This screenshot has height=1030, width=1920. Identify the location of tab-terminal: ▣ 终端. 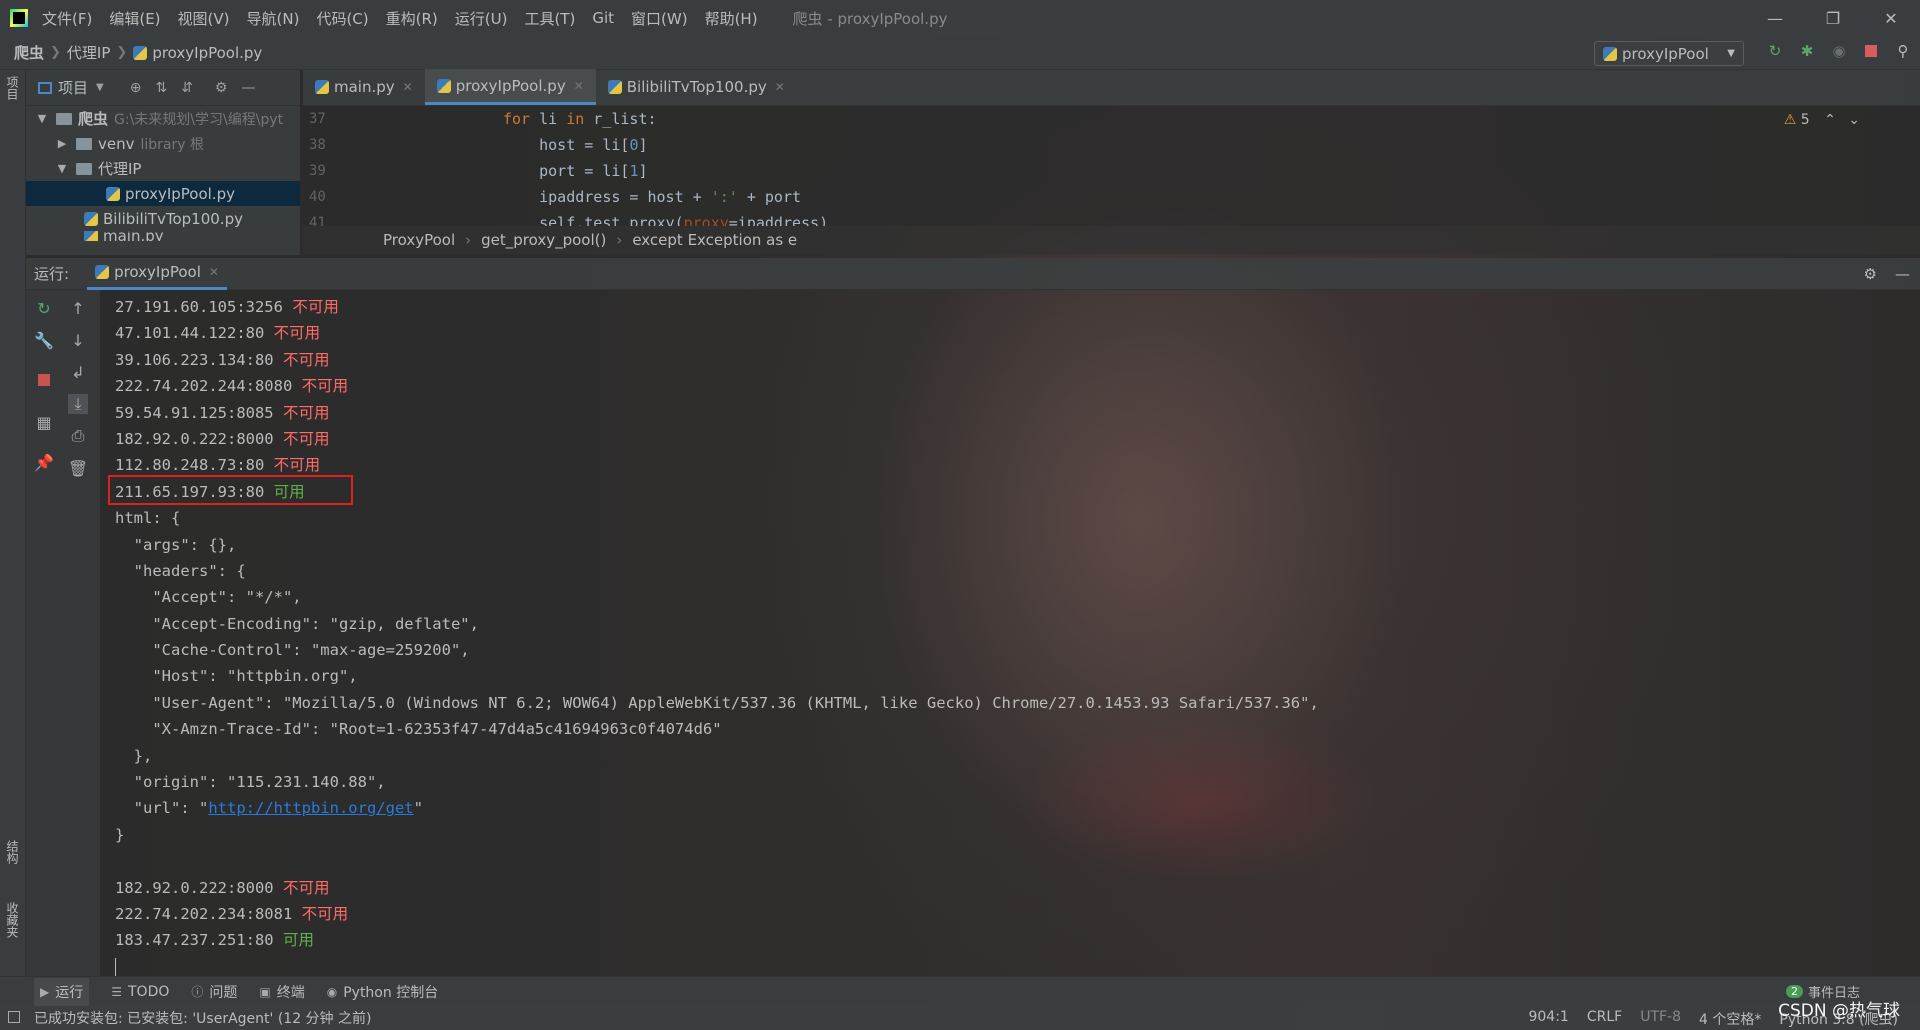
(281, 992).